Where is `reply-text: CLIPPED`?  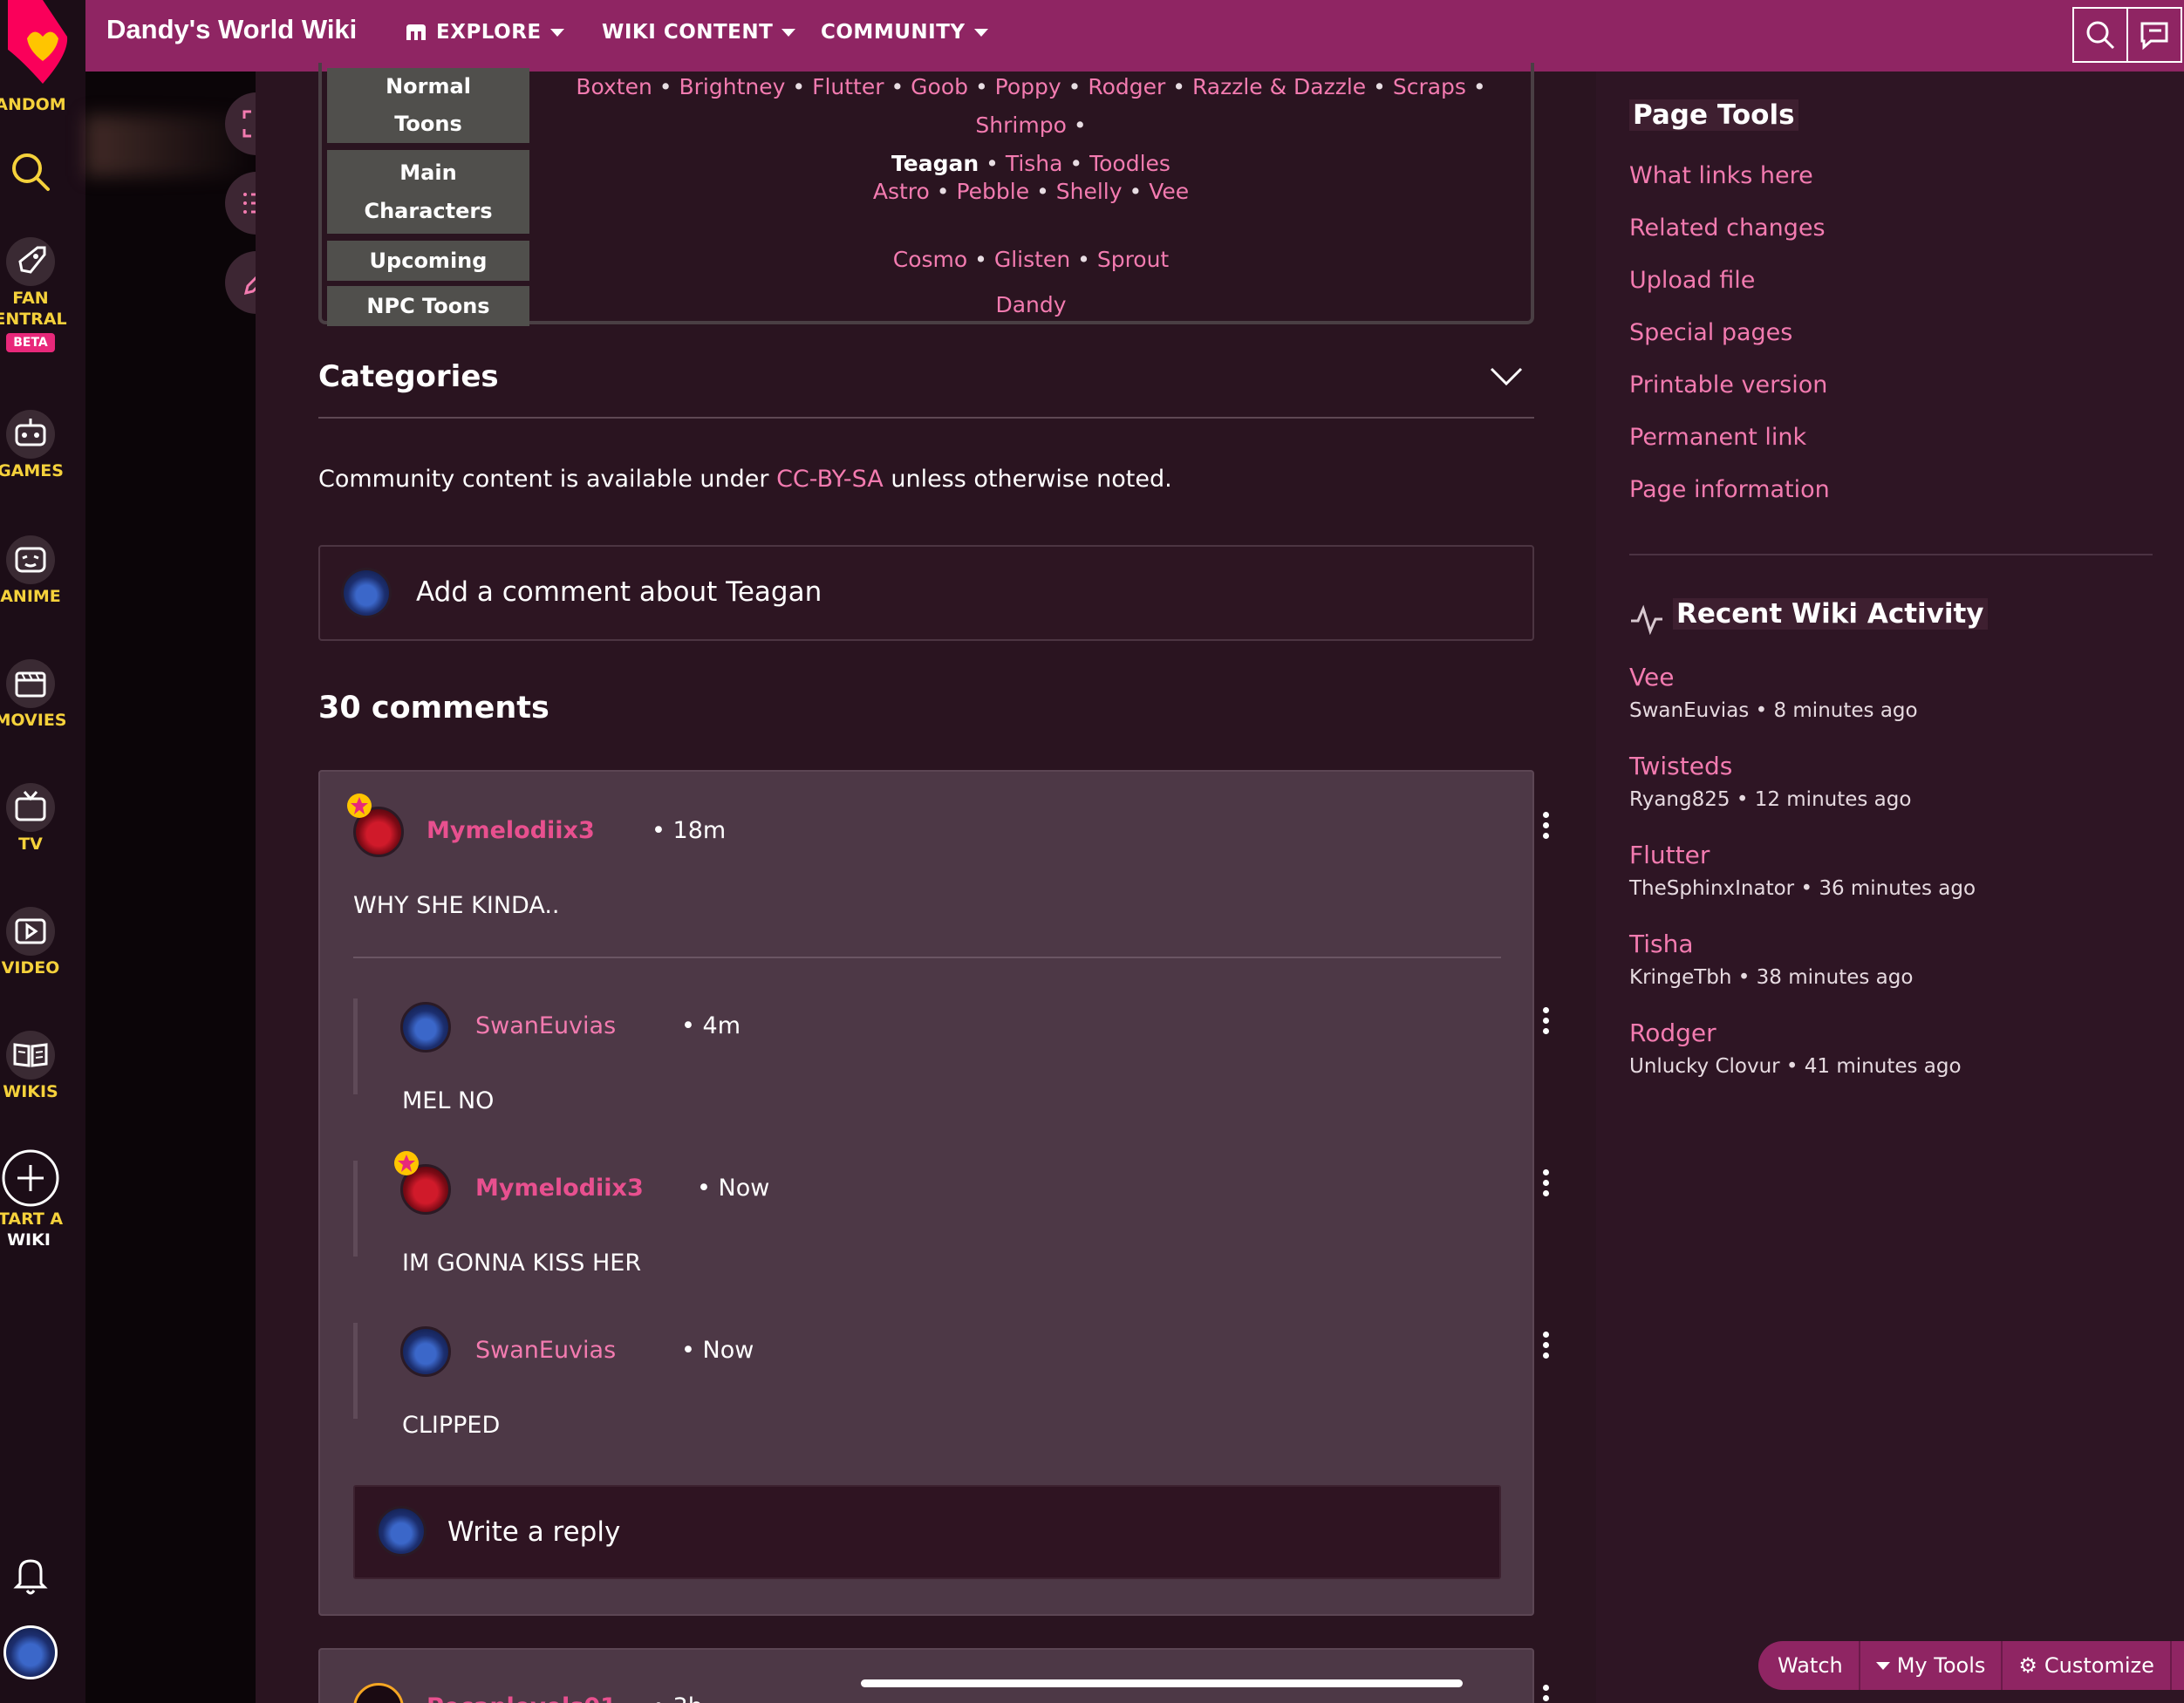
reply-text: CLIPPED is located at coordinates (451, 1425).